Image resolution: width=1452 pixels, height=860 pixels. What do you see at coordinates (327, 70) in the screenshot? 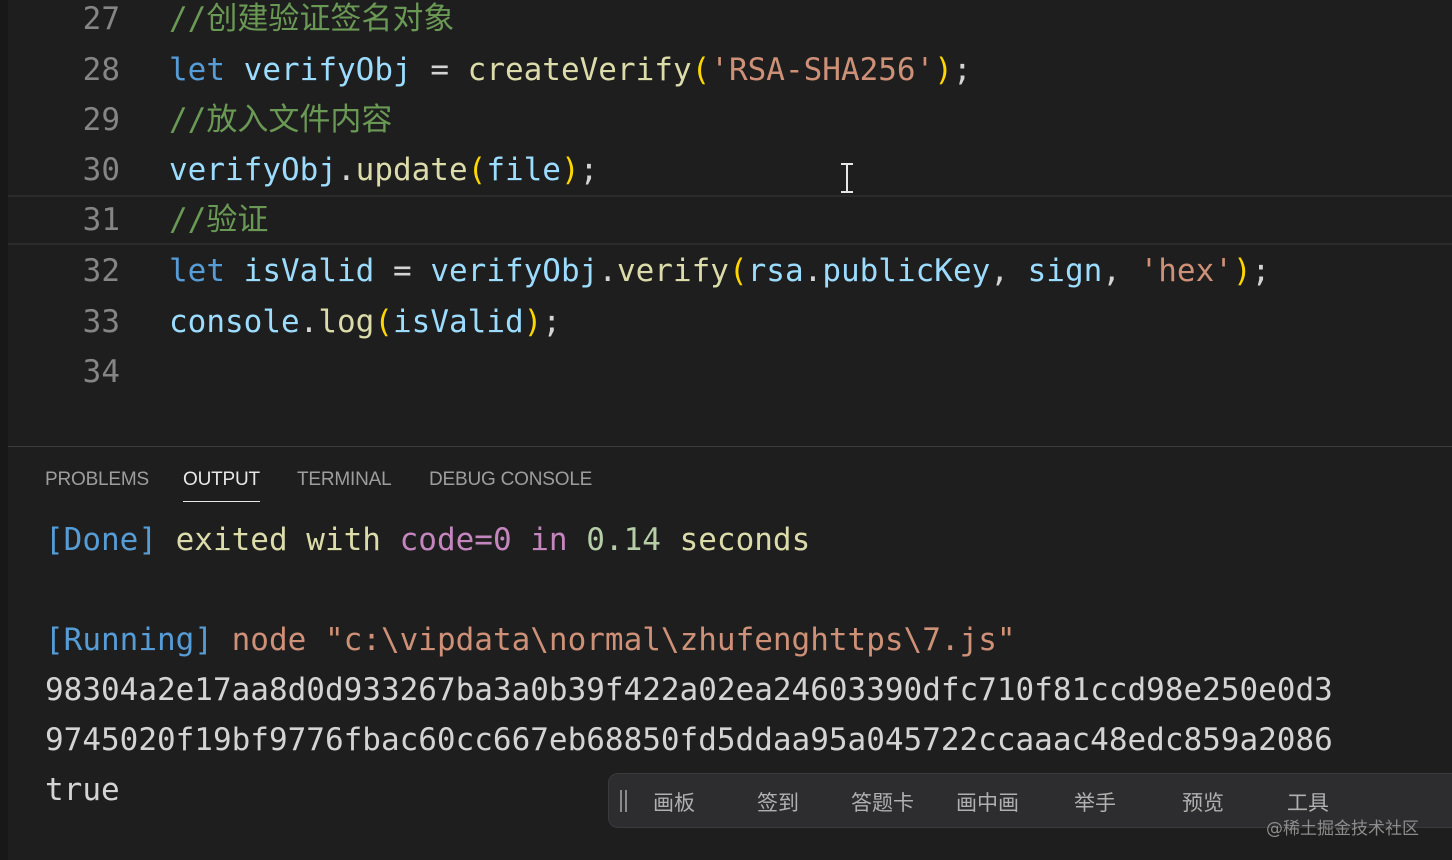
I see `variable: verifyObj` at bounding box center [327, 70].